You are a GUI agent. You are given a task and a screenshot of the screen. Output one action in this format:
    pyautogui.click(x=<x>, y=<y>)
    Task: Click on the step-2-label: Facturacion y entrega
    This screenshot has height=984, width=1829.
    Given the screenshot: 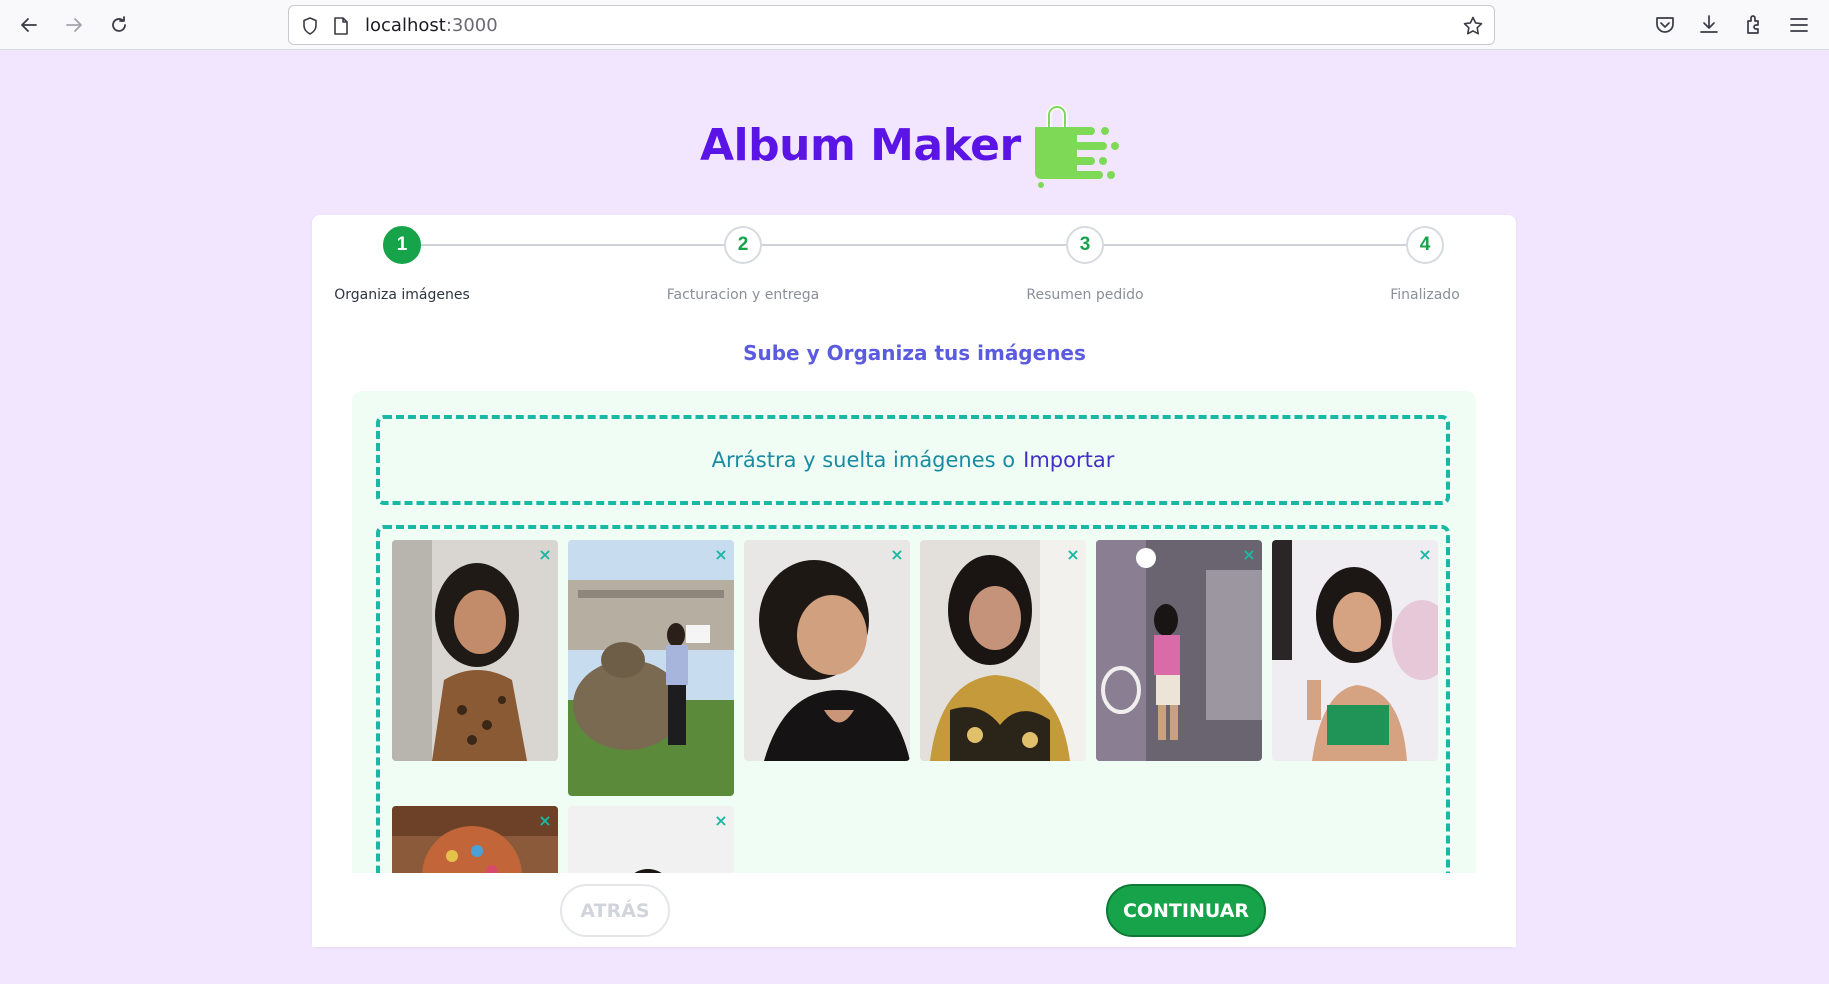 What is the action you would take?
    pyautogui.click(x=743, y=295)
    